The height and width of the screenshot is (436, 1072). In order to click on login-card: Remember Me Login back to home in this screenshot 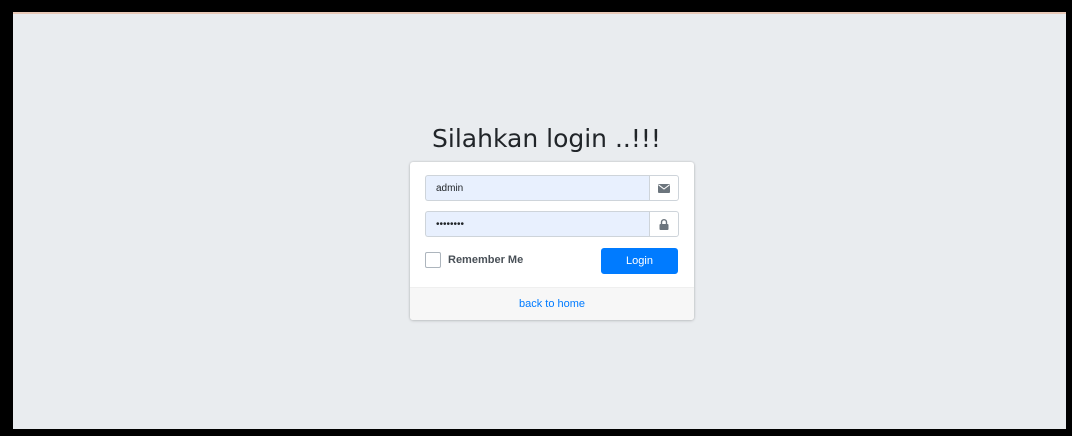, I will do `click(552, 241)`.